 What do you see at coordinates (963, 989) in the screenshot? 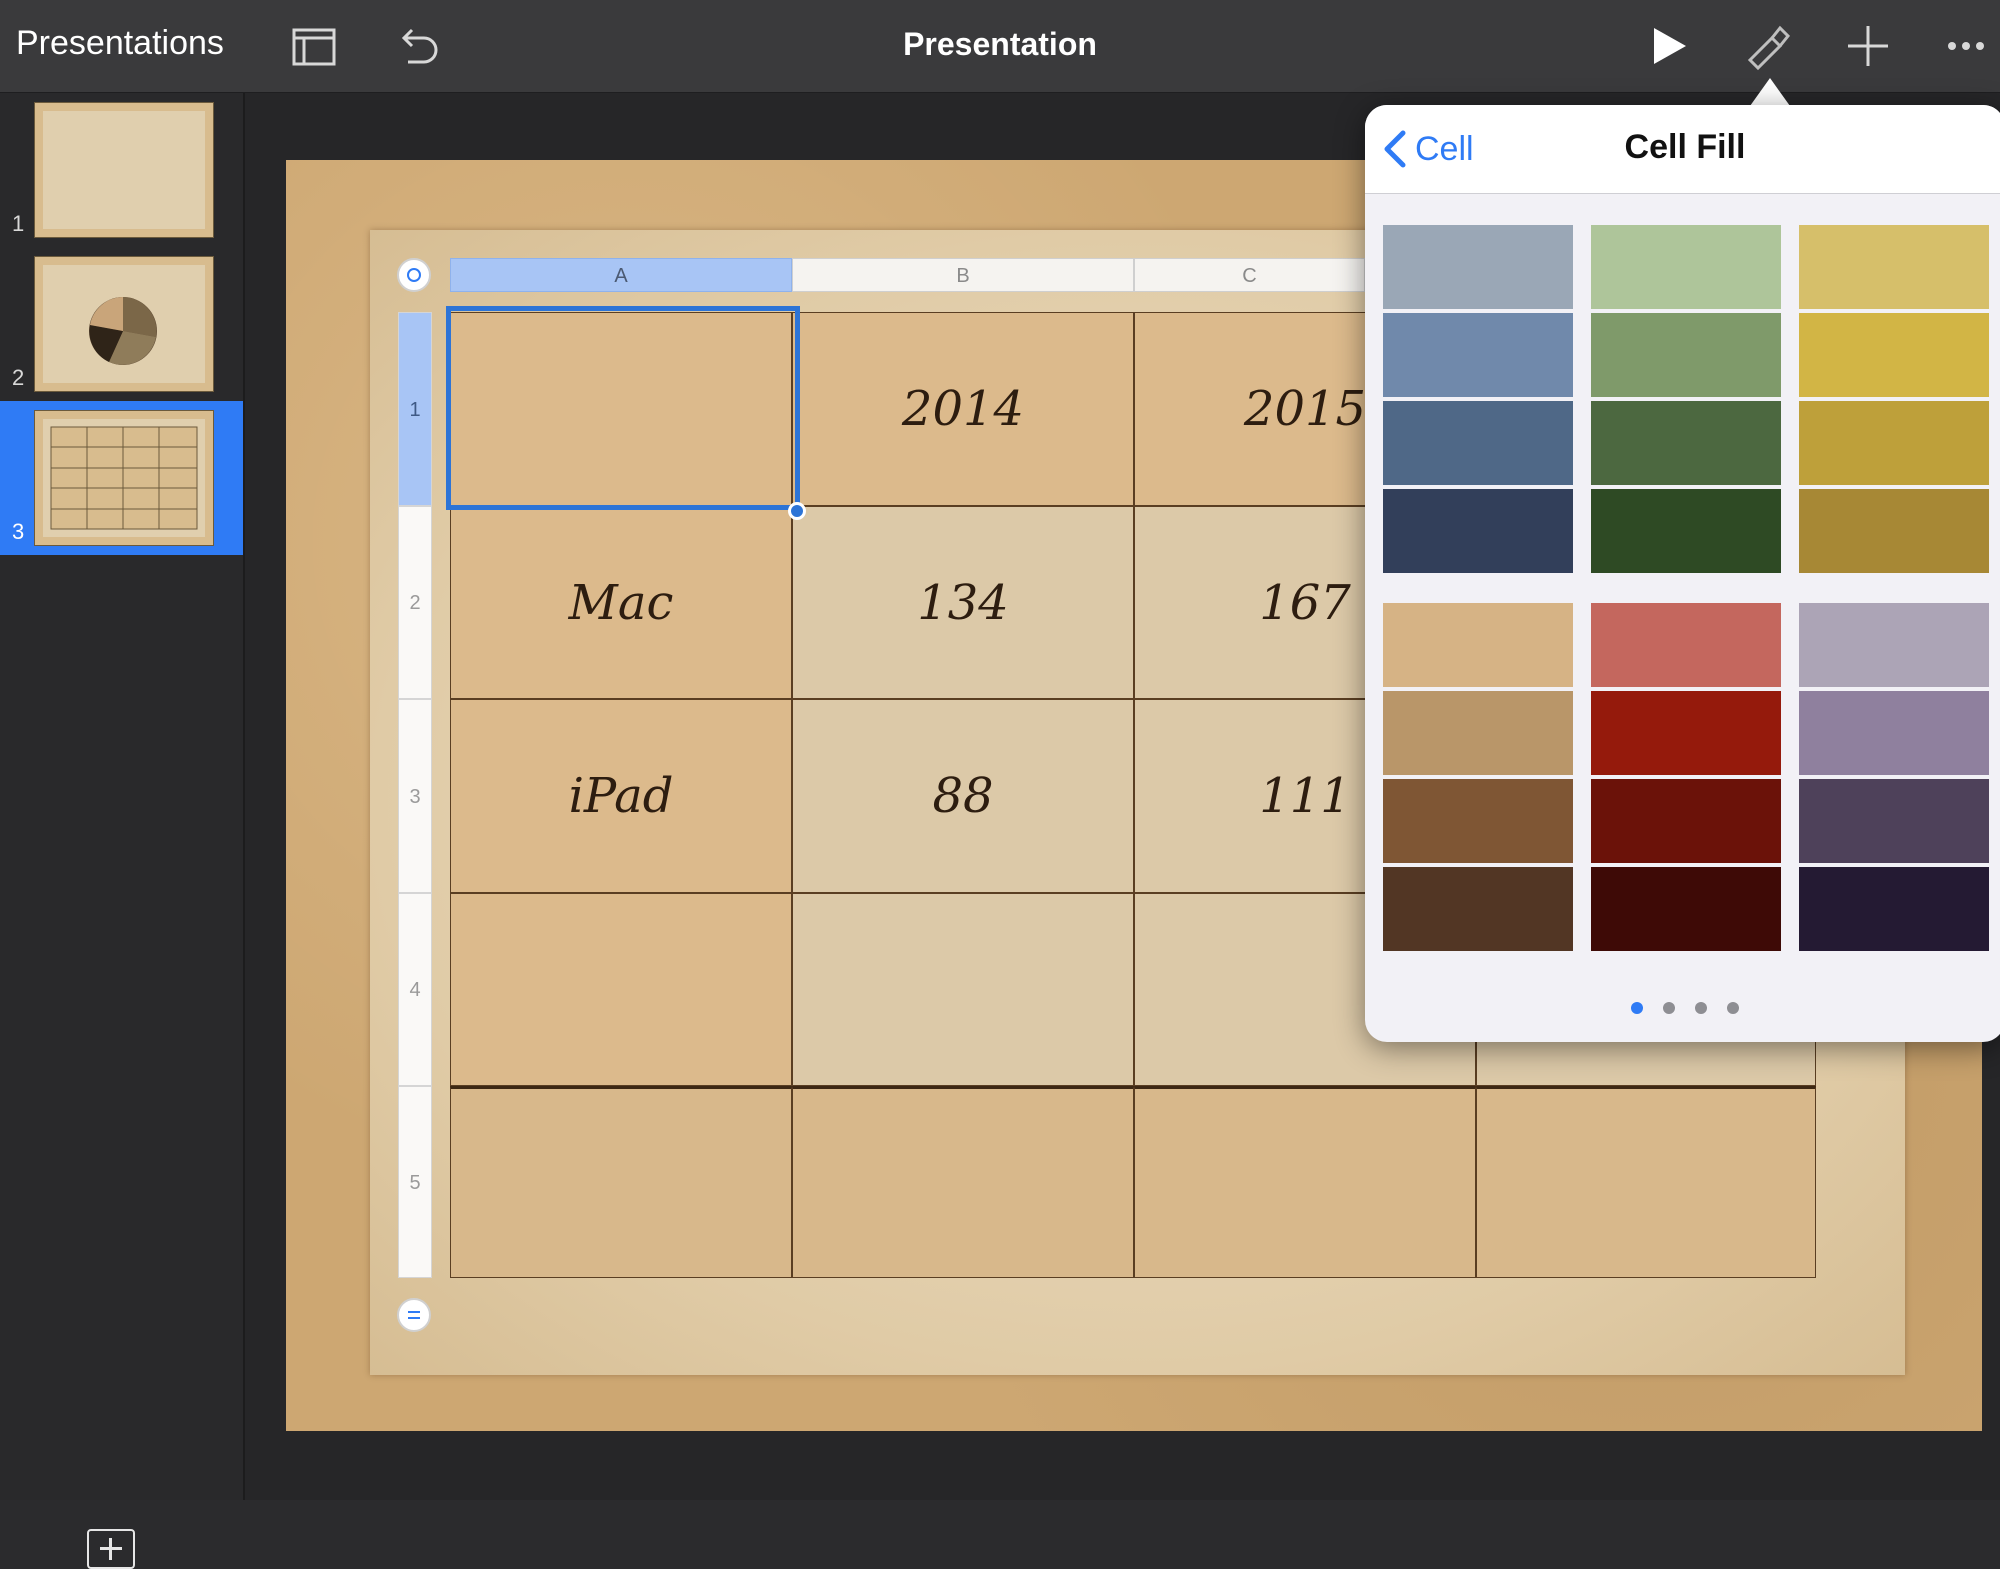
I see `table-cell-b4` at bounding box center [963, 989].